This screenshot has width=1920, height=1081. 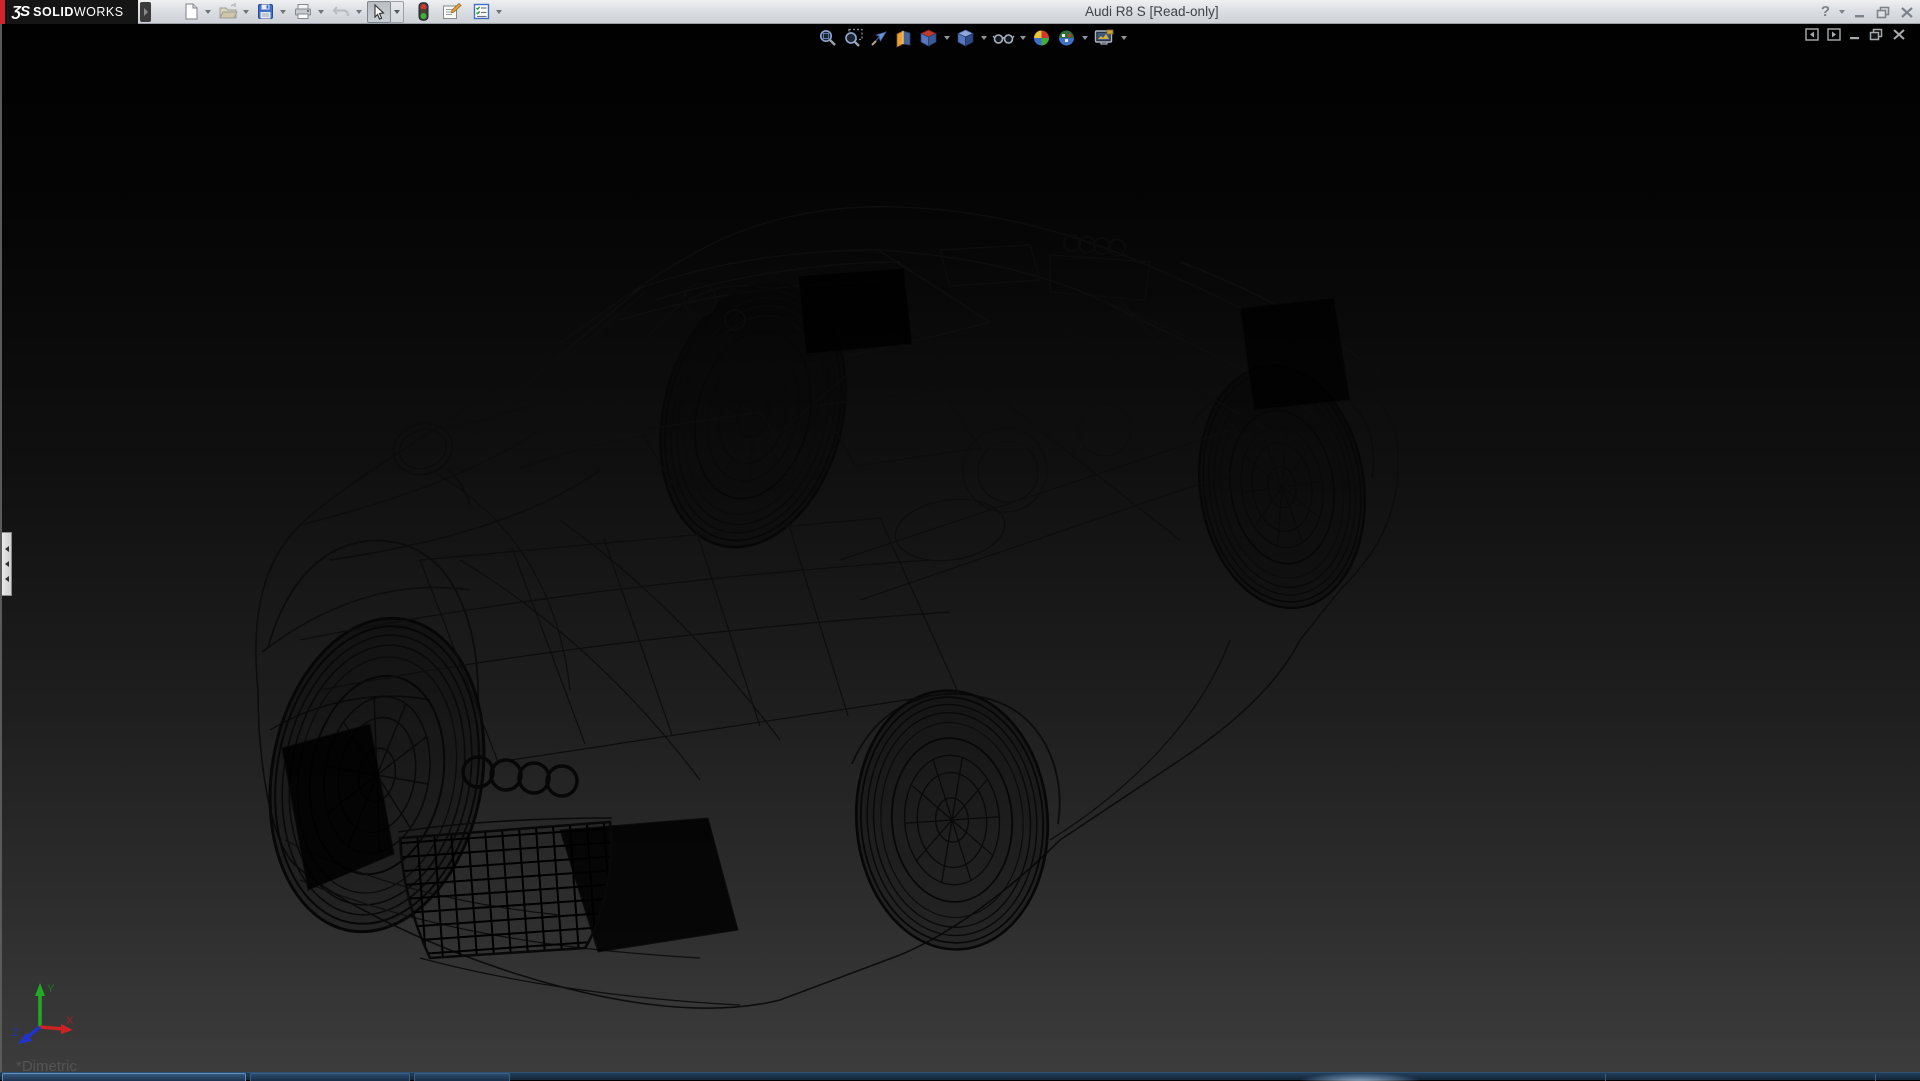 I want to click on menu-flyout-arrow, so click(x=145, y=12).